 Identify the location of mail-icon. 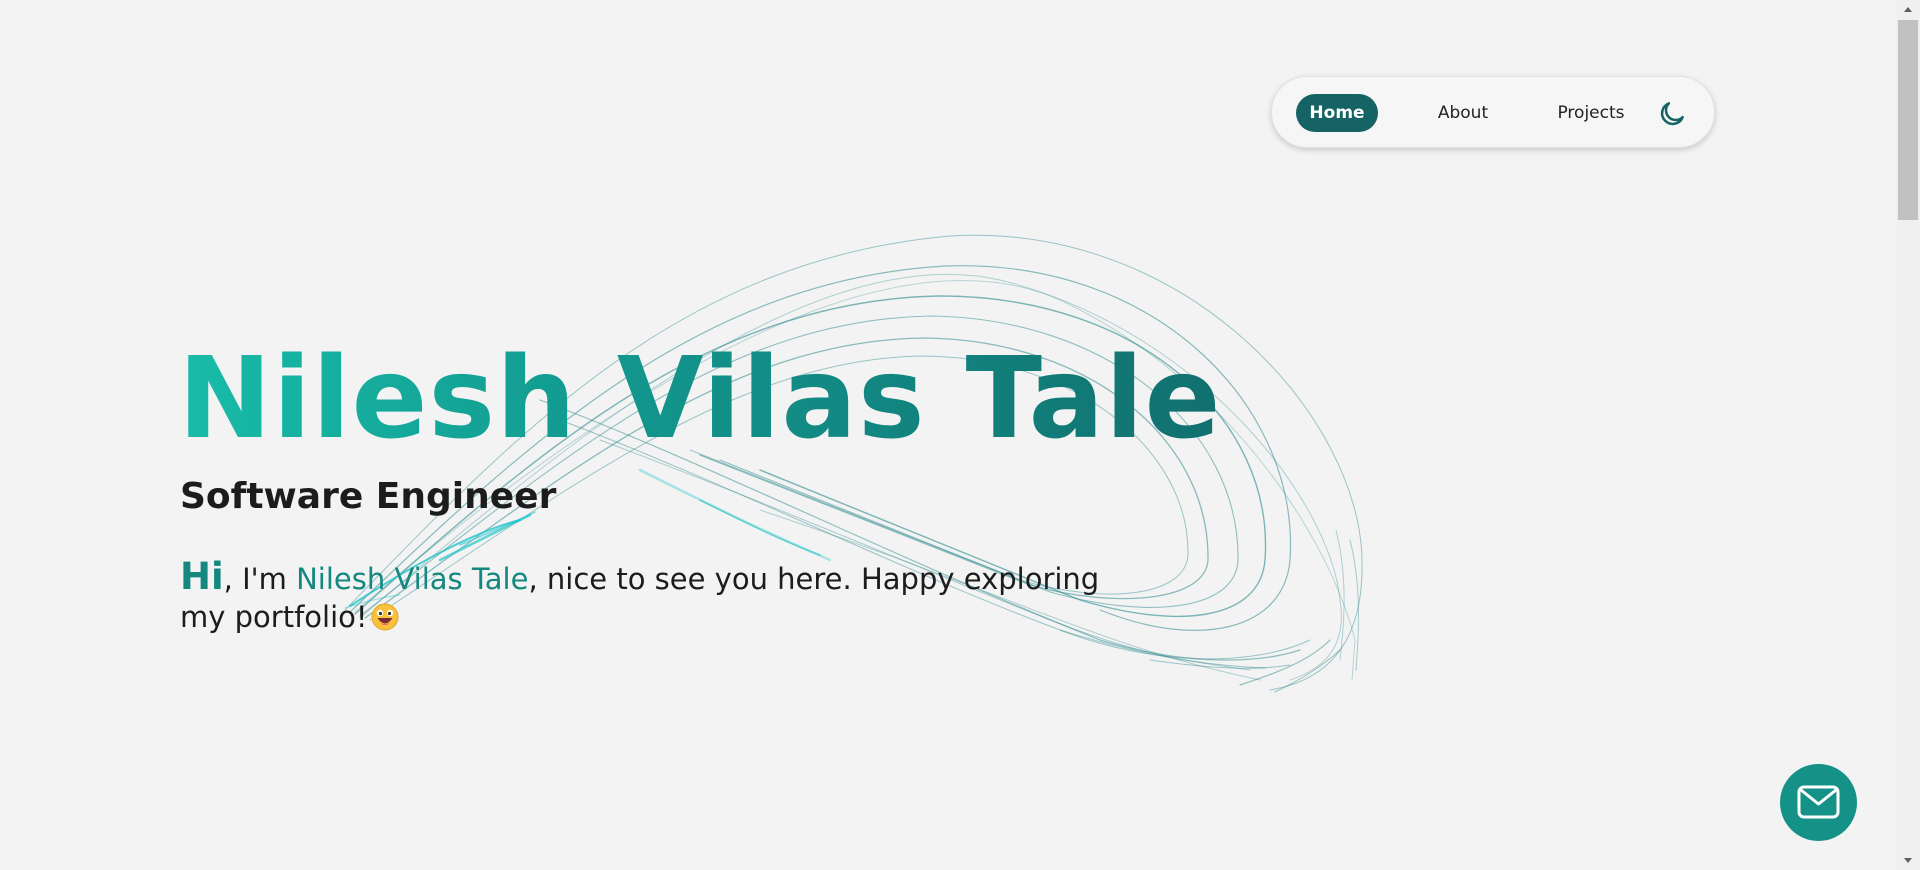
(1818, 802).